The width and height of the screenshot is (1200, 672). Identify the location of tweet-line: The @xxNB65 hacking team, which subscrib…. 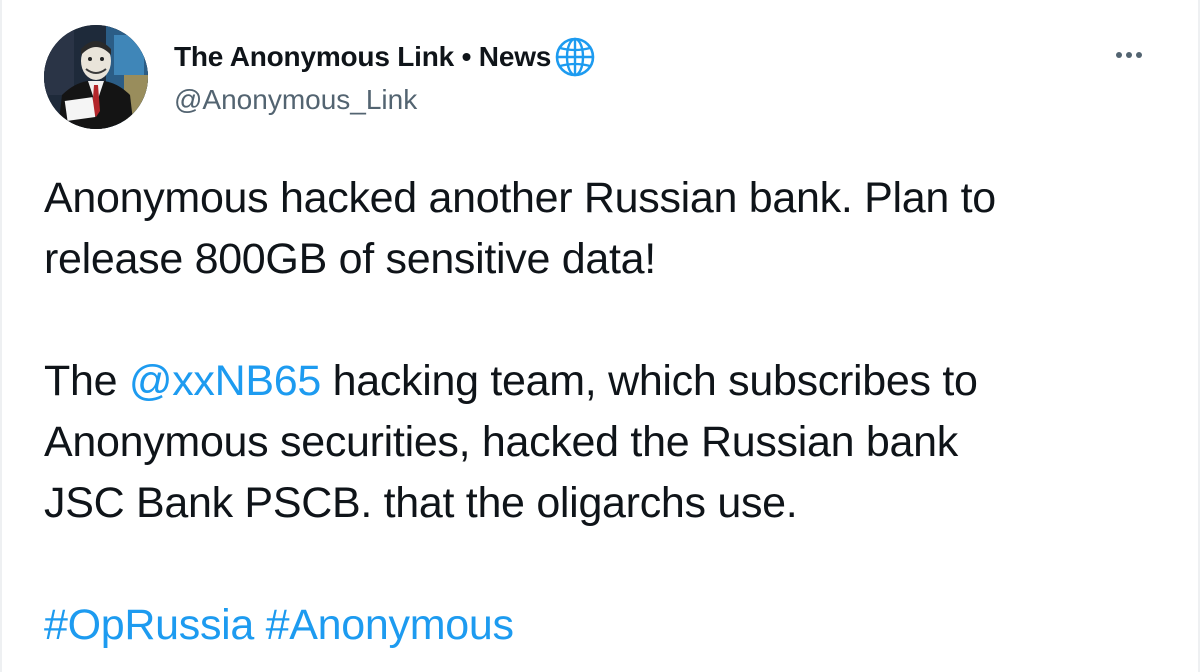
(604, 381).